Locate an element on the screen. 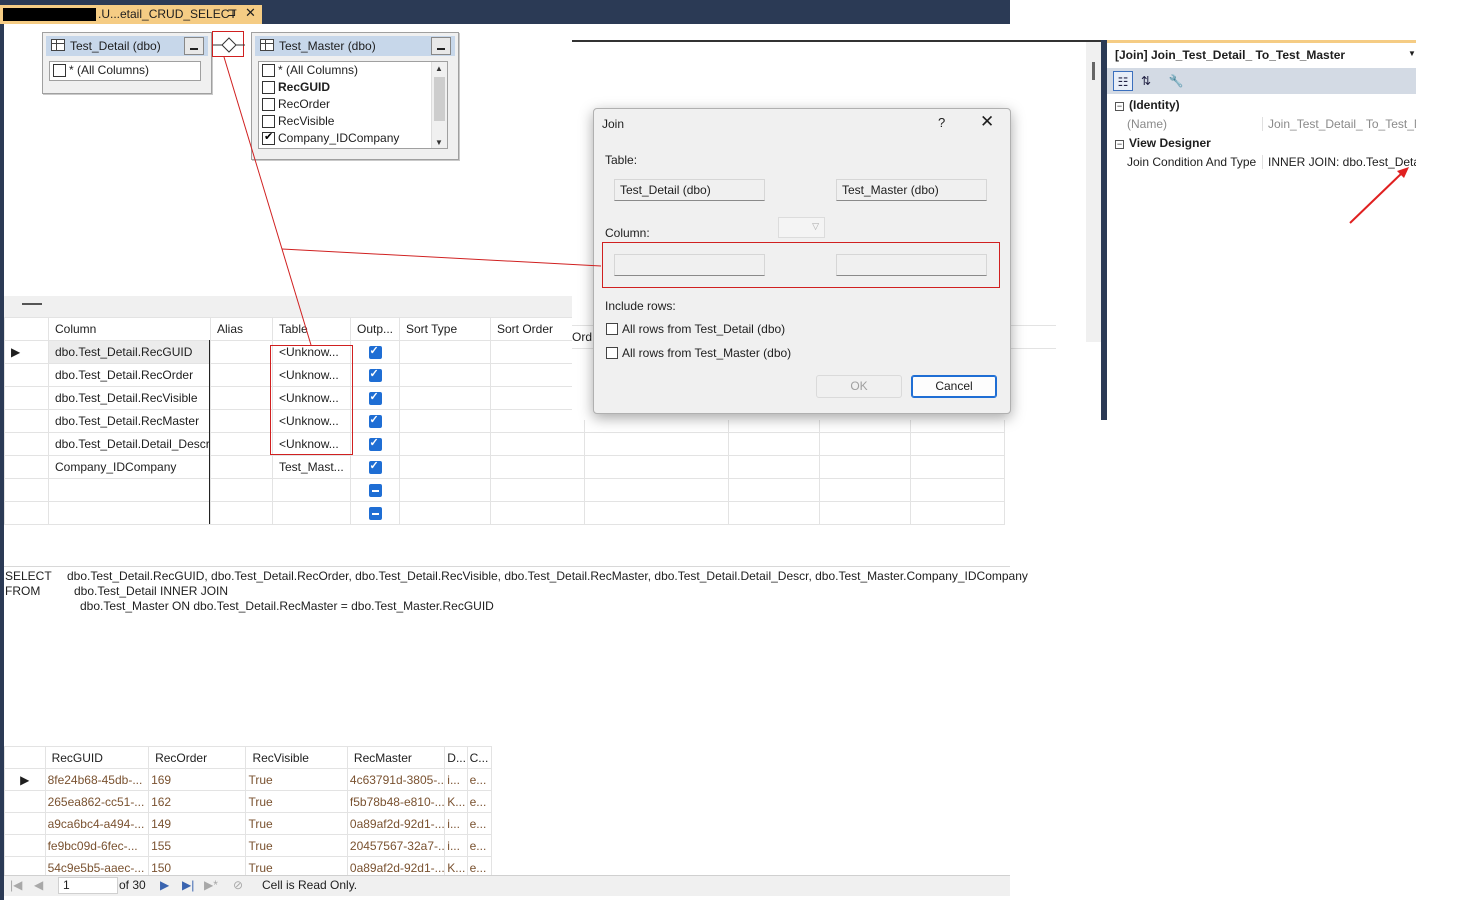 This screenshot has width=1461, height=900. output-checkbox-indeterminate is located at coordinates (375, 491).